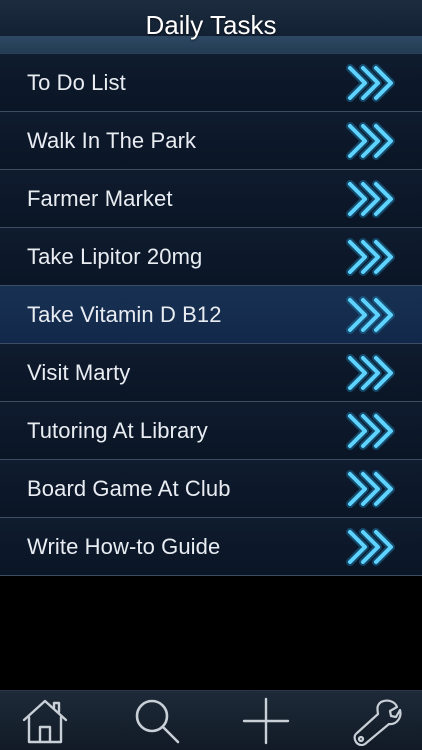  What do you see at coordinates (211, 83) in the screenshot?
I see `task-row: To Do List` at bounding box center [211, 83].